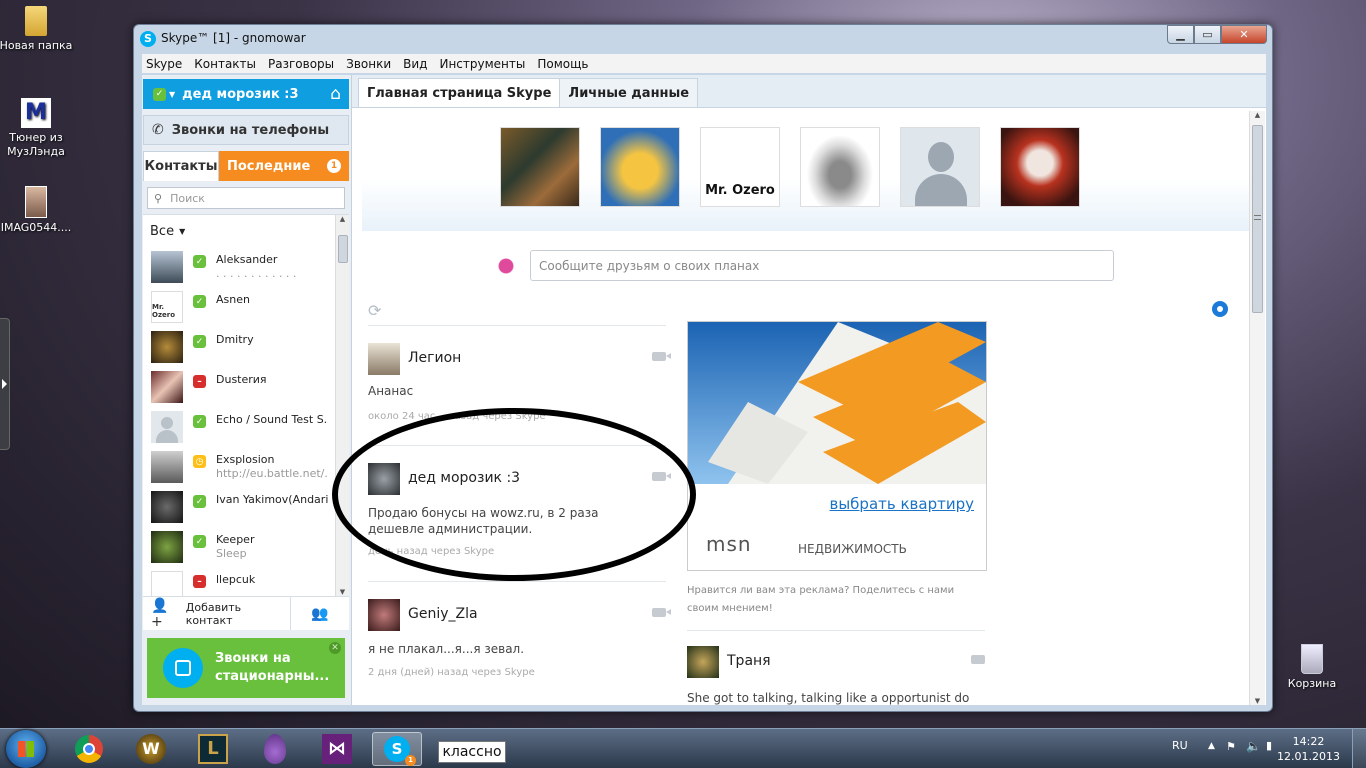  What do you see at coordinates (26, 749) in the screenshot?
I see `start-button` at bounding box center [26, 749].